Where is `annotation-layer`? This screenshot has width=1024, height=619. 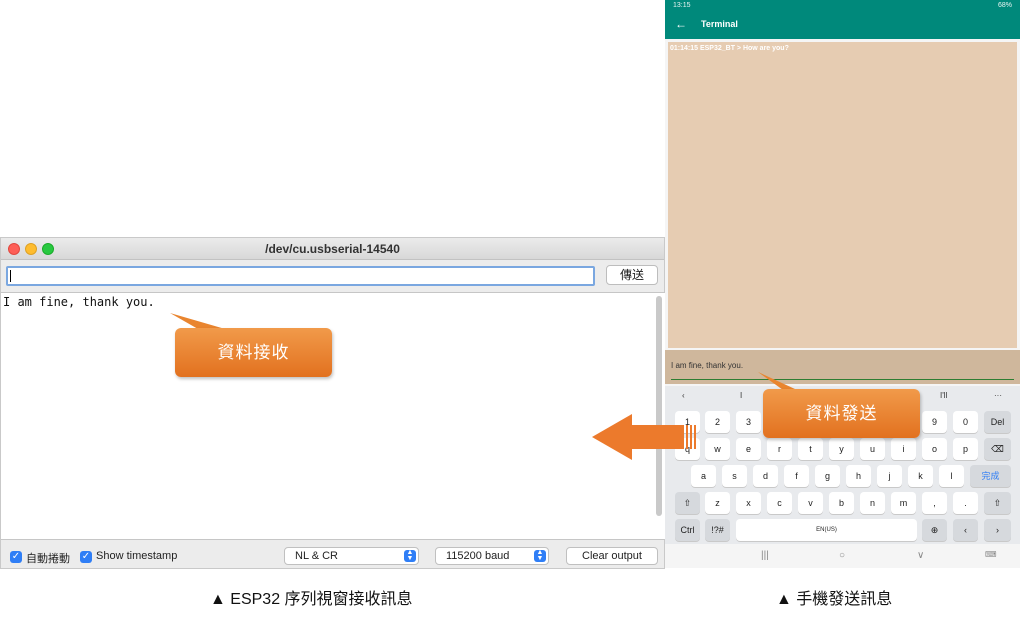
annotation-layer is located at coordinates (489, 386).